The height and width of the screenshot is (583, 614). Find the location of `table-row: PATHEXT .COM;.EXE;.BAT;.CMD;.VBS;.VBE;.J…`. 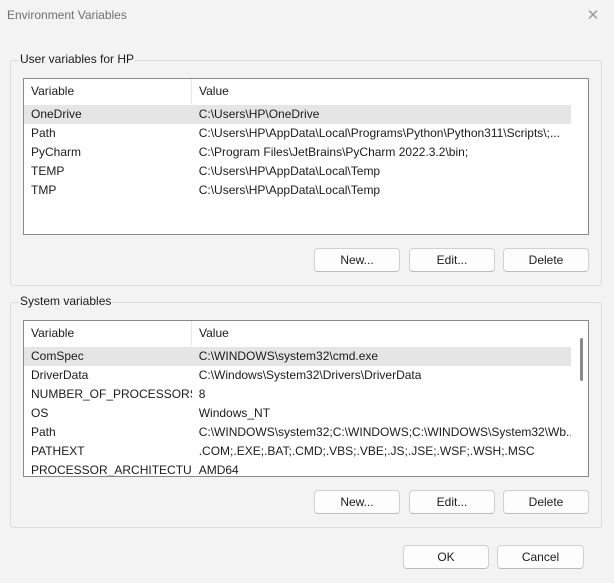

table-row: PATHEXT .COM;.EXE;.BAT;.CMD;.VBS;.VBE;.J… is located at coordinates (297, 451).